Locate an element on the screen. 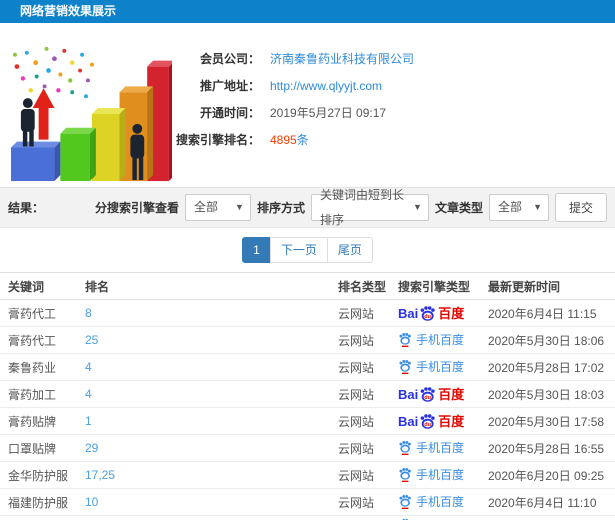 The height and width of the screenshot is (520, 615). page-title: 网络营销效果展示 is located at coordinates (68, 11).